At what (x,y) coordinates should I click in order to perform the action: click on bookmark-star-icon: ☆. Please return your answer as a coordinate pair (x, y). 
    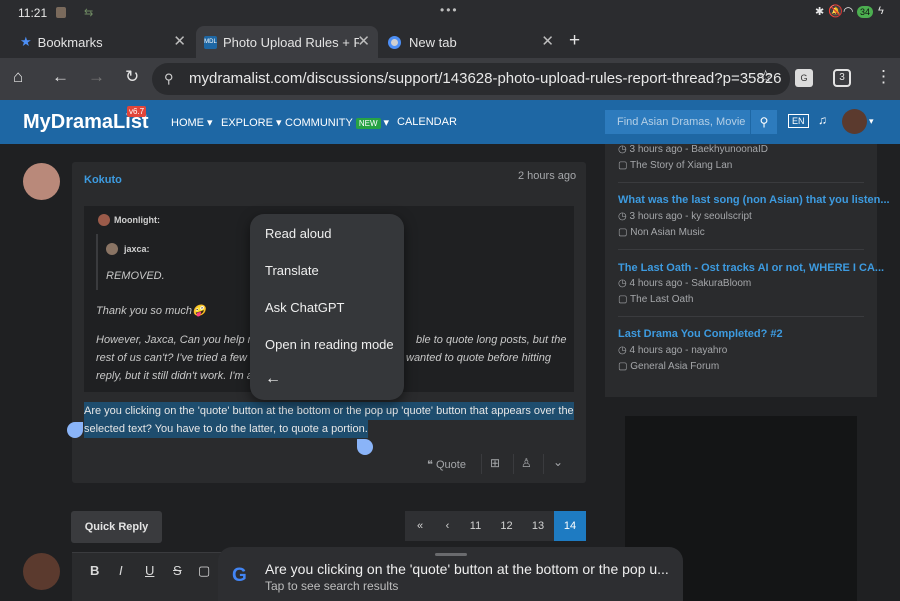
    Looking at the image, I should click on (765, 77).